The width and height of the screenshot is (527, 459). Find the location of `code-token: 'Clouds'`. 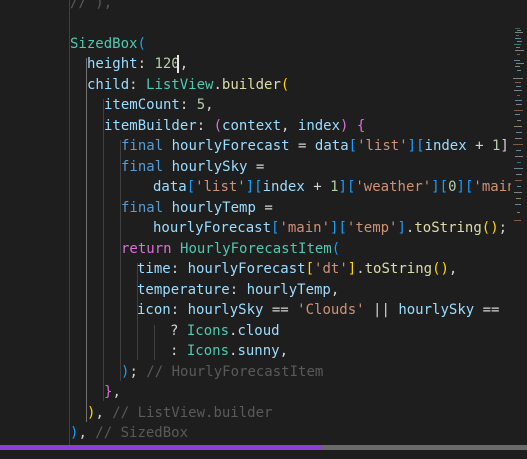

code-token: 'Clouds' is located at coordinates (331, 310).